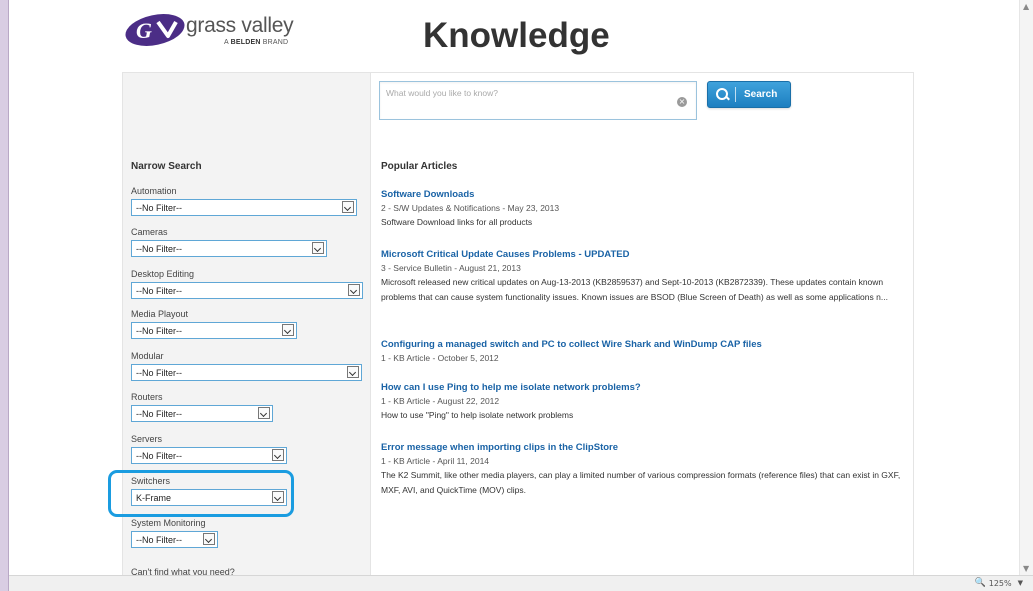  Describe the element at coordinates (155, 30) in the screenshot. I see `grass-valley-logo-icon: G` at that location.